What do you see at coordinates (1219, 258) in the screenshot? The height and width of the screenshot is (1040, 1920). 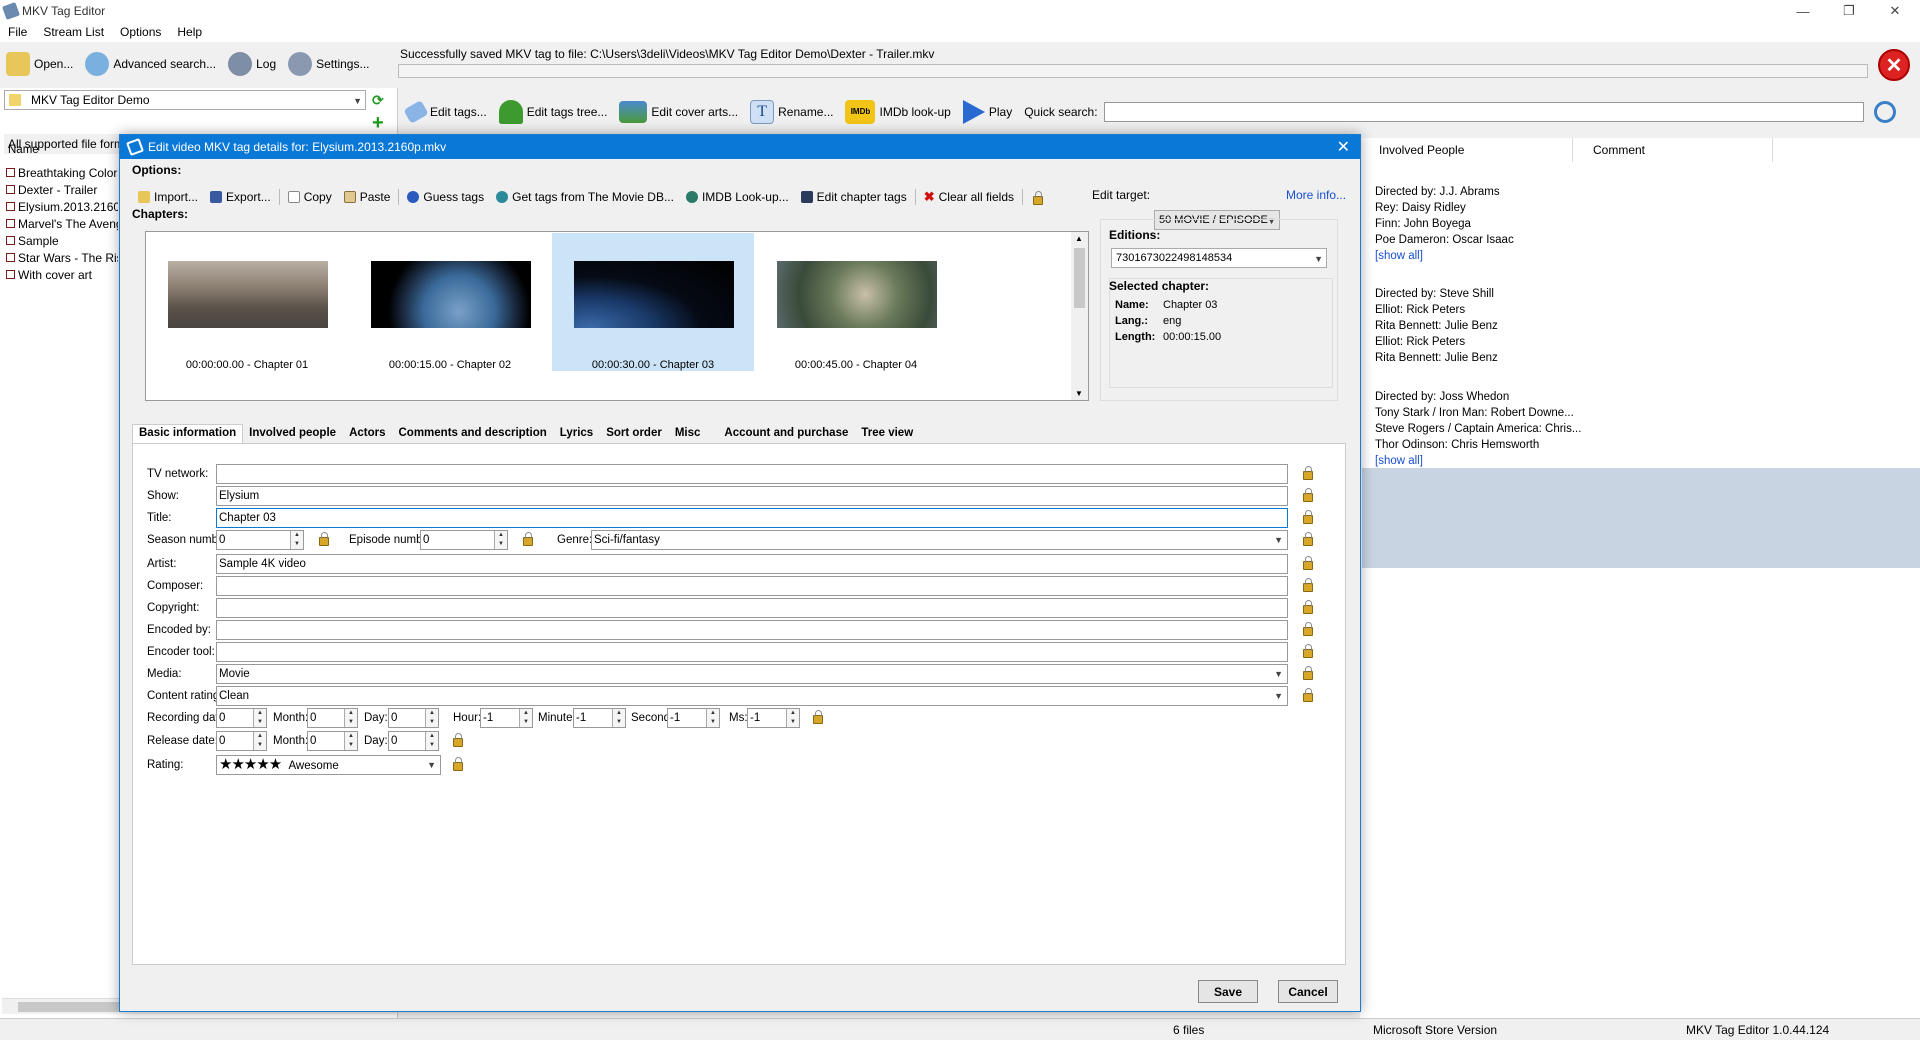 I see `edition-select: 7301673022498148534 ▼` at bounding box center [1219, 258].